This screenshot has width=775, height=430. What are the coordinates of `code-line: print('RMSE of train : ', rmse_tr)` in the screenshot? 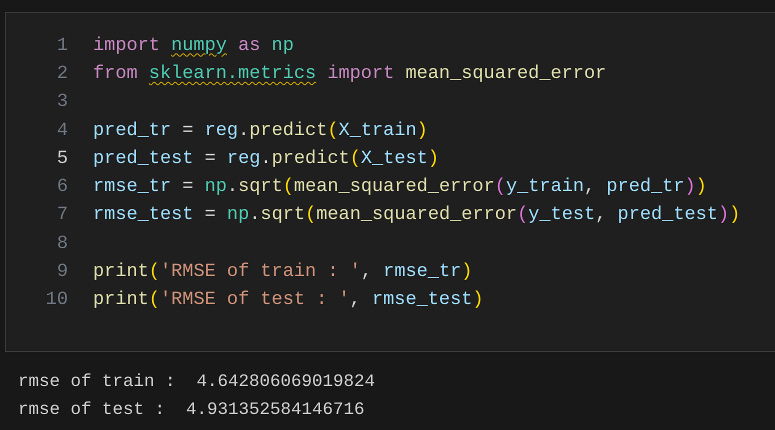 It's located at (282, 271).